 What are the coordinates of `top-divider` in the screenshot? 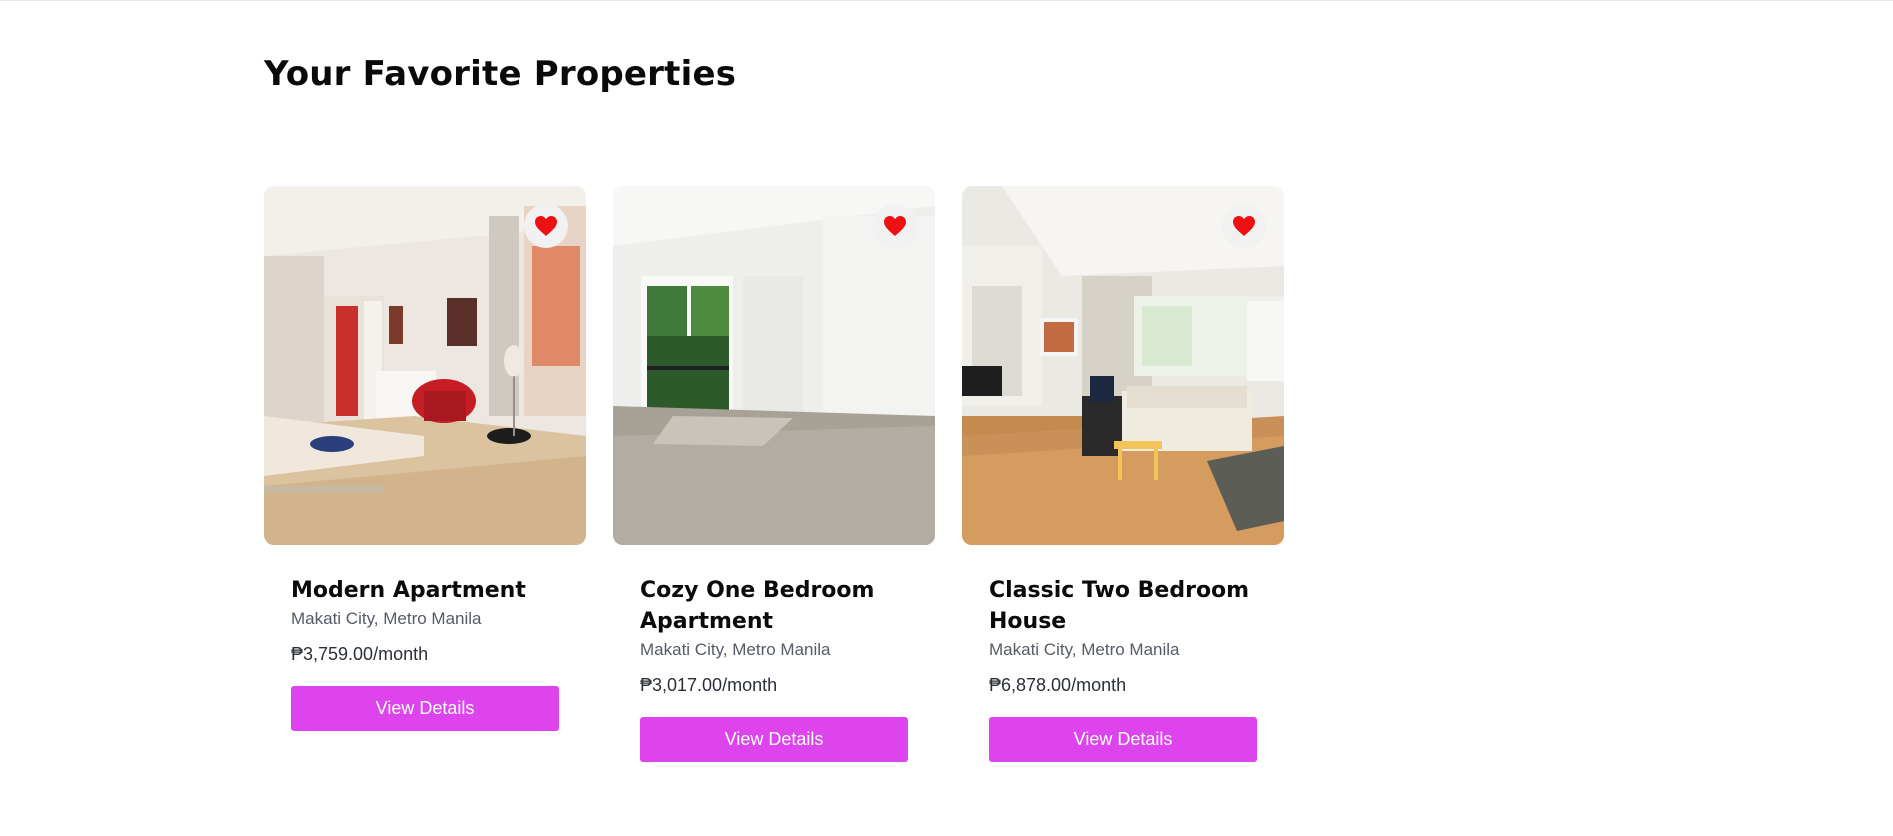 It's located at (946, 0).